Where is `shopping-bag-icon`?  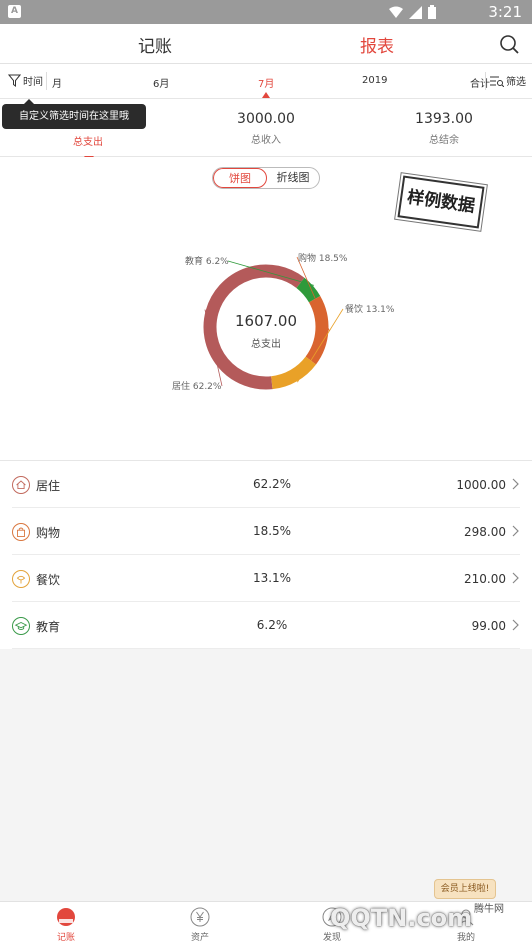
shopping-bag-icon is located at coordinates (21, 532).